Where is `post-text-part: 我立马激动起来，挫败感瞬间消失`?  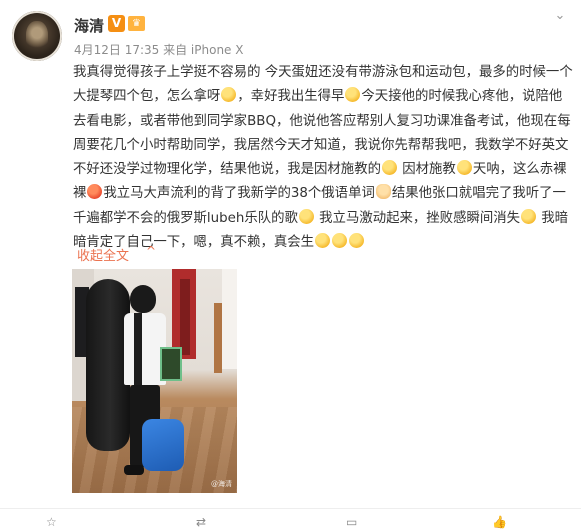
post-text-part: 我立马激动起来，挫败感瞬间消失 is located at coordinates (417, 218).